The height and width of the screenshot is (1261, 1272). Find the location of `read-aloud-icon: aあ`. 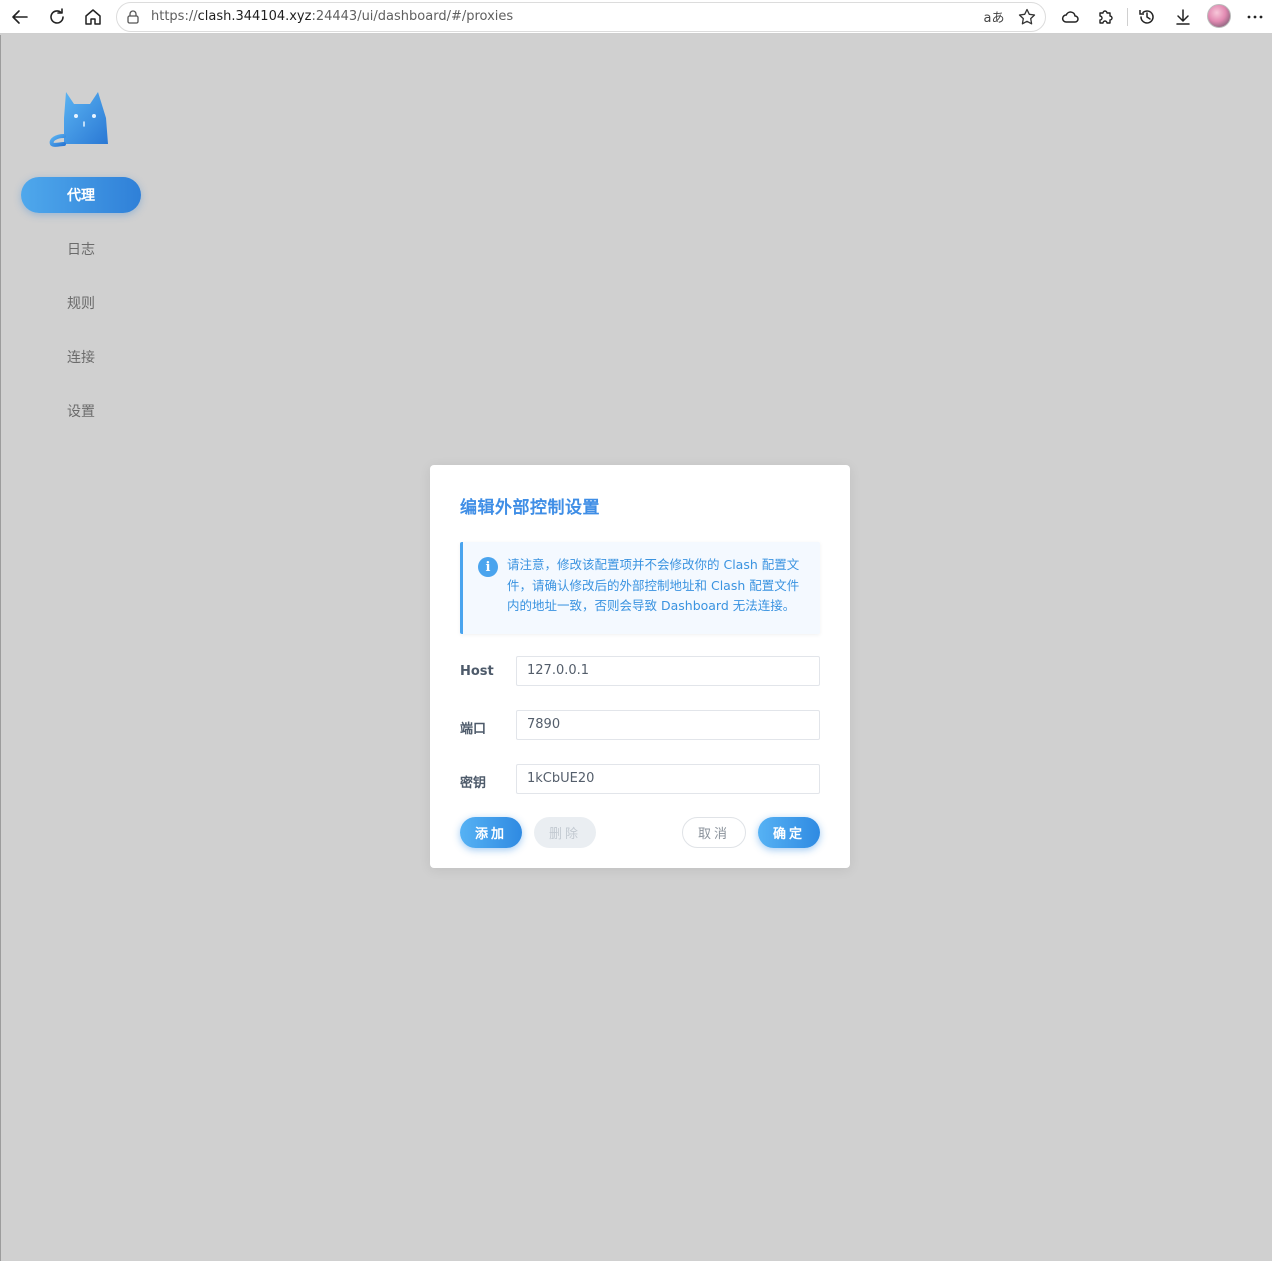

read-aloud-icon: aあ is located at coordinates (994, 17).